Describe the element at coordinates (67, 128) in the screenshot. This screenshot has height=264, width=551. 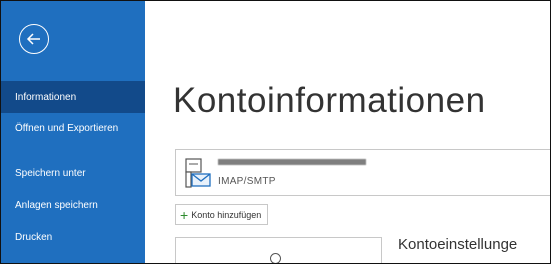
I see `nav-item-label: Öffnen und Exportieren` at that location.